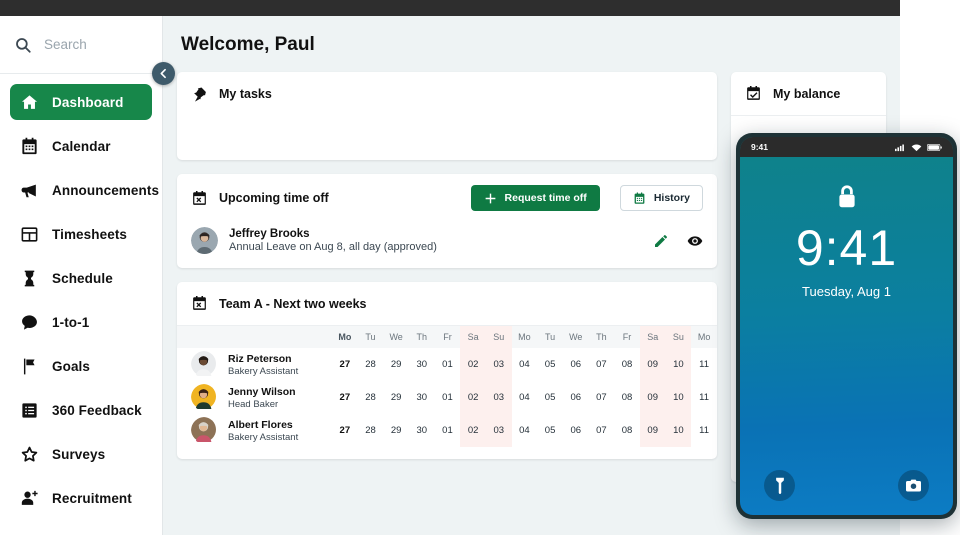 This screenshot has width=960, height=535. I want to click on member-role: Bakery Assistant, so click(263, 437).